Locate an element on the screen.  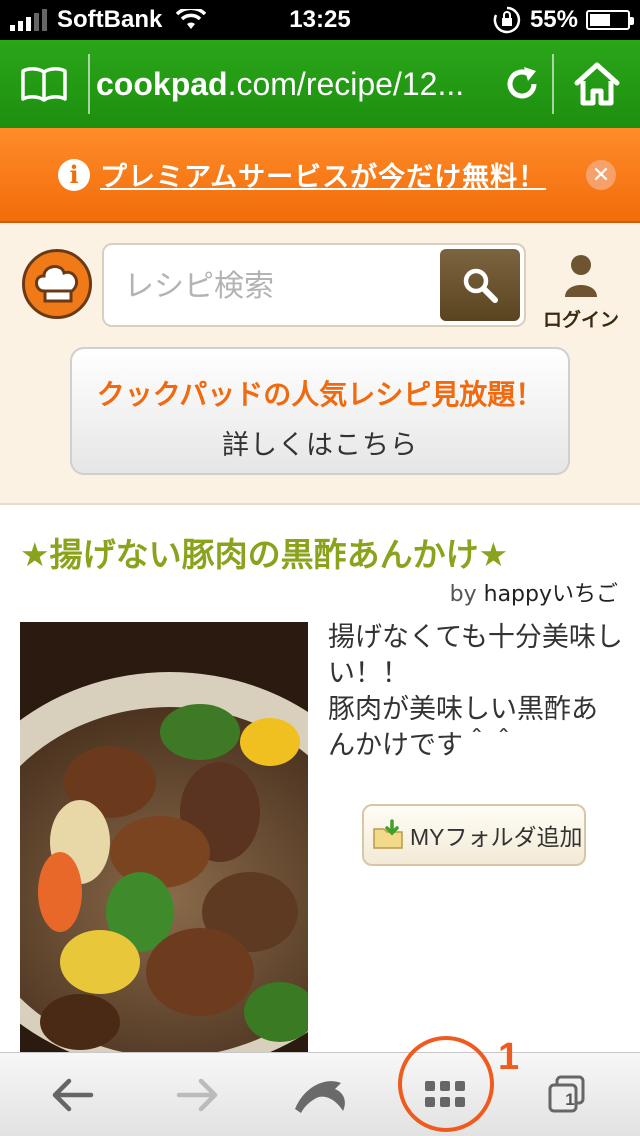
back-arrow-icon is located at coordinates (73, 1095).